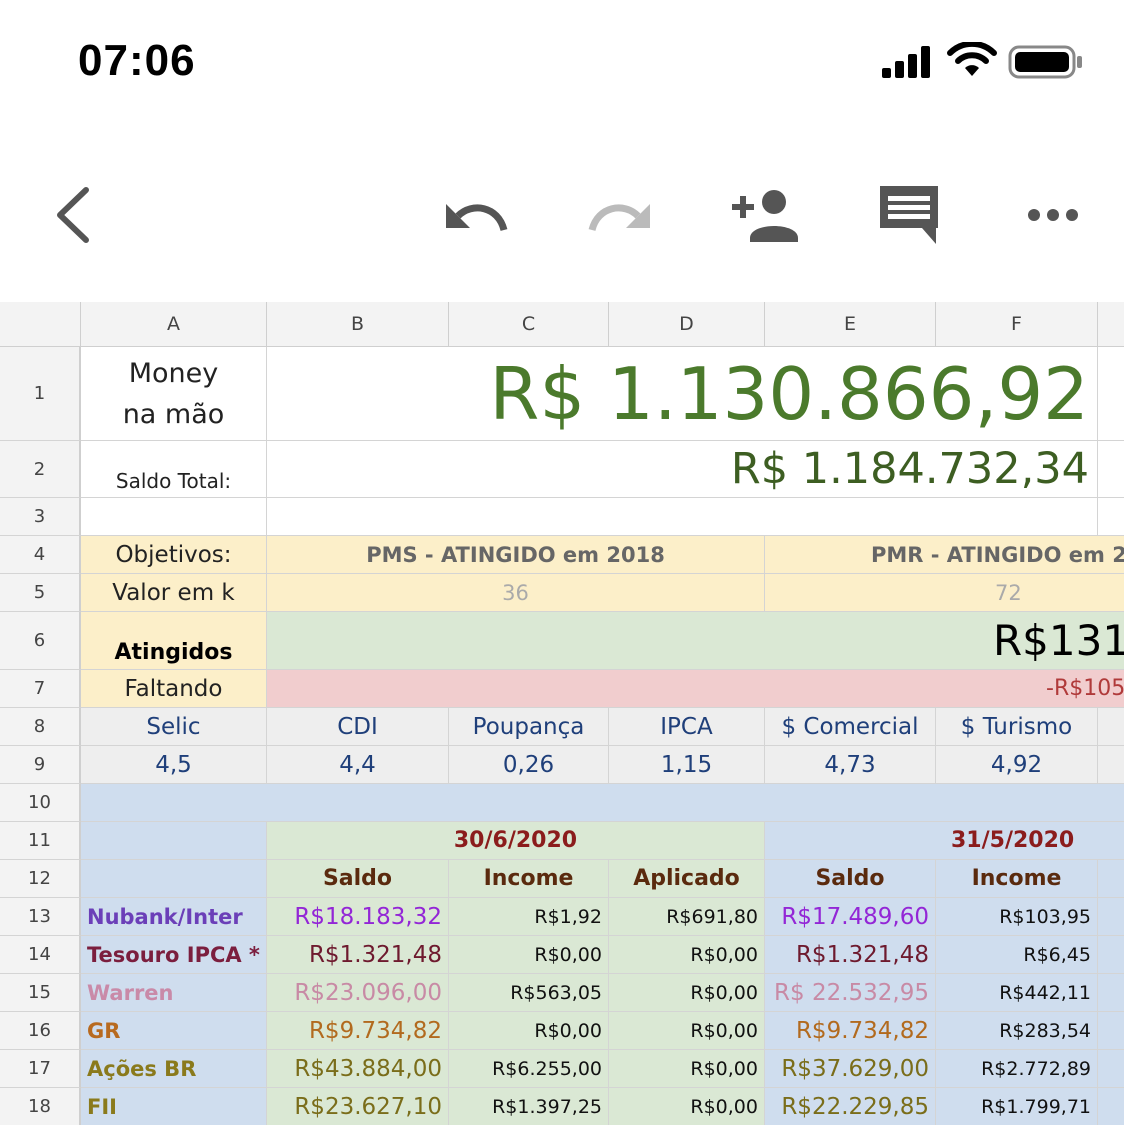 The height and width of the screenshot is (1125, 1124). What do you see at coordinates (477, 215) in the screenshot?
I see `undo-icon` at bounding box center [477, 215].